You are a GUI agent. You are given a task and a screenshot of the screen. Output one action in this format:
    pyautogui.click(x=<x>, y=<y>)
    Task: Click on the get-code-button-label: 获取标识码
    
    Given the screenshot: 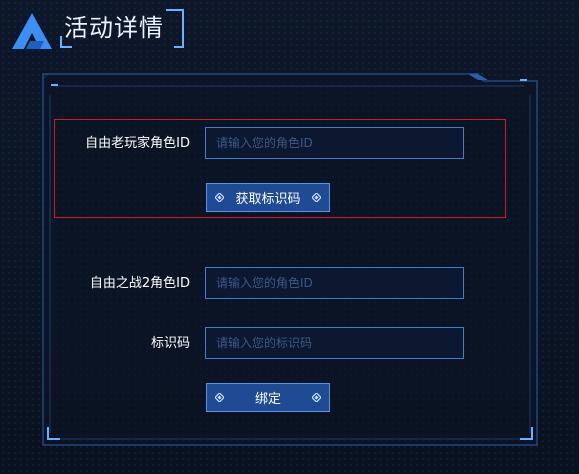 What is the action you would take?
    pyautogui.click(x=268, y=199)
    